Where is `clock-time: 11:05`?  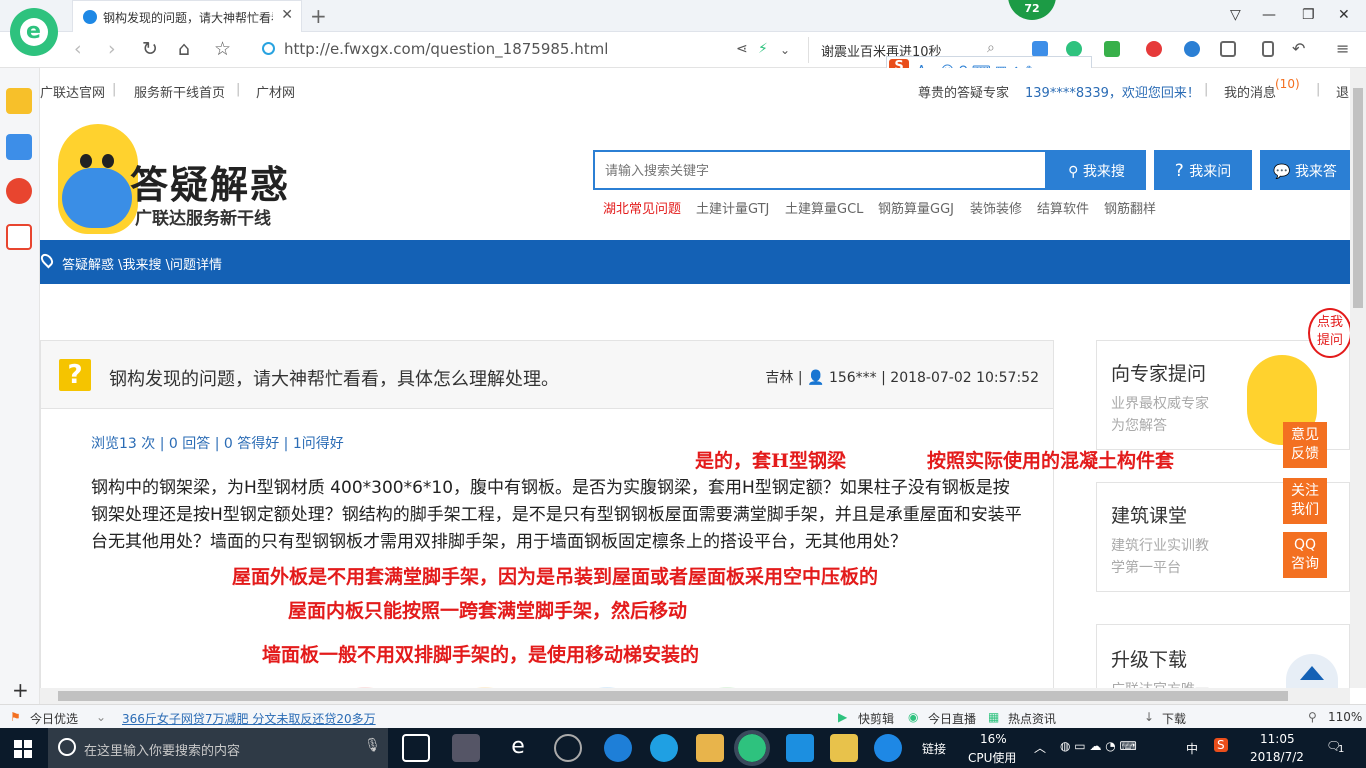
clock-time: 11:05 is located at coordinates (1277, 739).